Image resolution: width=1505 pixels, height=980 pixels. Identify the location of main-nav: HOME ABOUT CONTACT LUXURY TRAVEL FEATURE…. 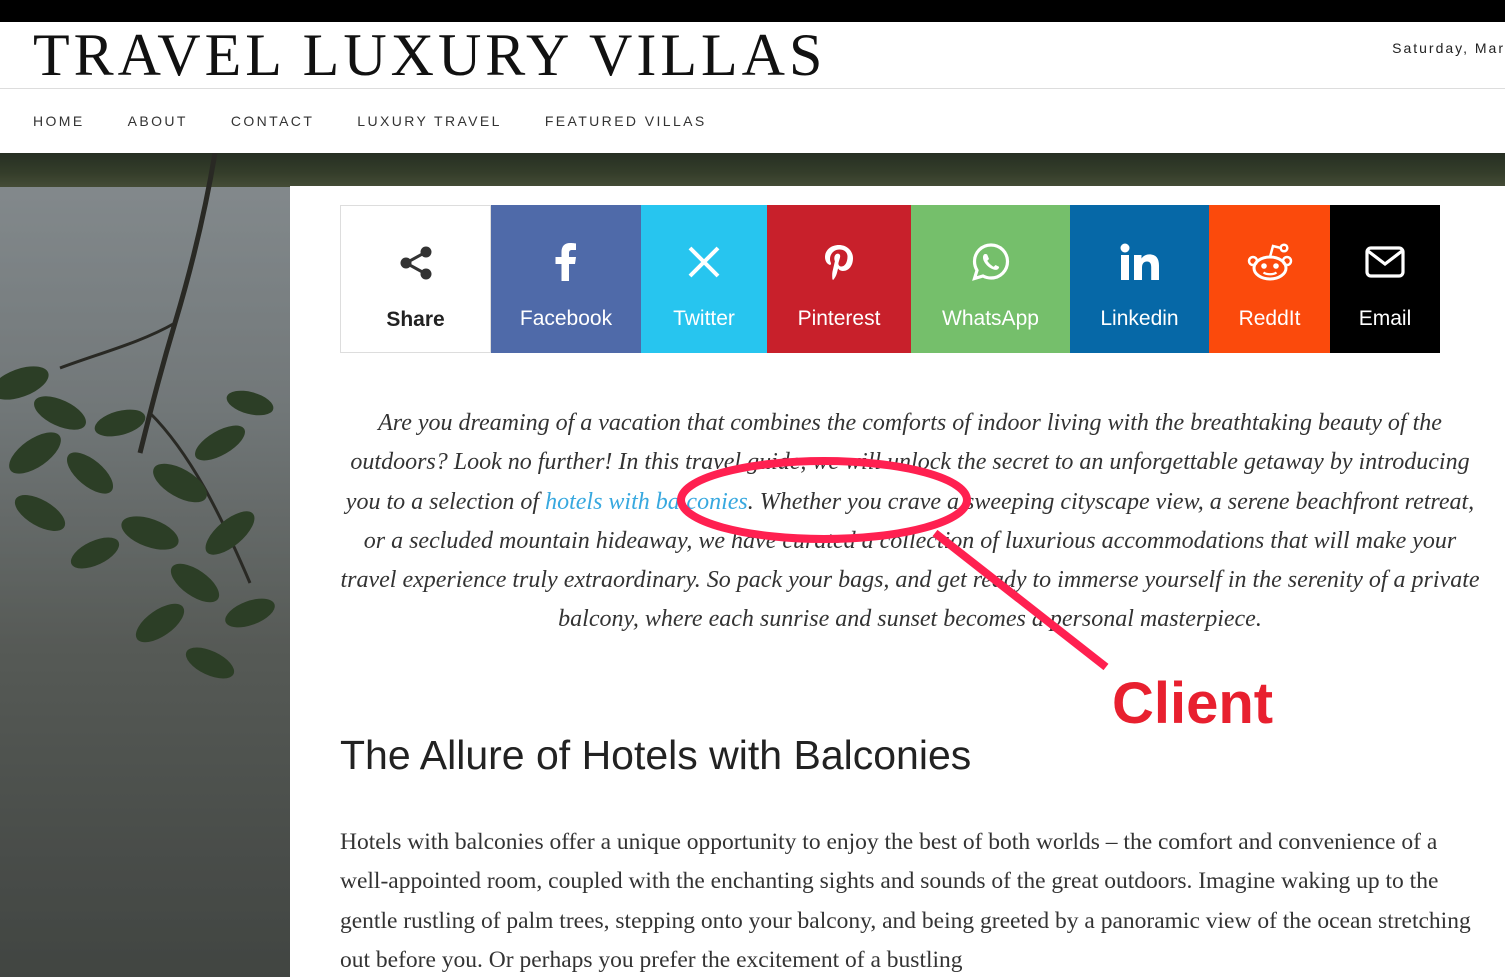
(752, 120).